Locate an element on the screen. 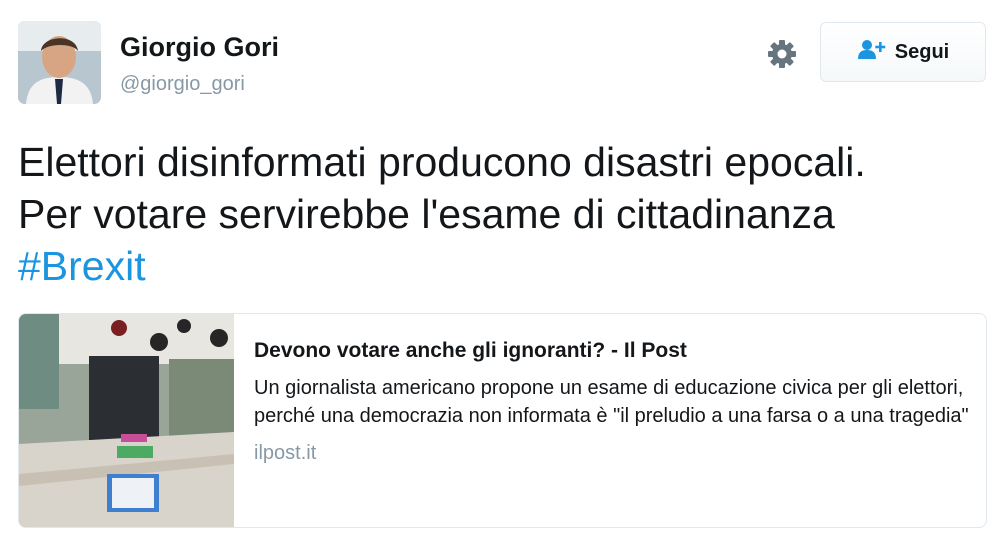  avatar is located at coordinates (59, 62).